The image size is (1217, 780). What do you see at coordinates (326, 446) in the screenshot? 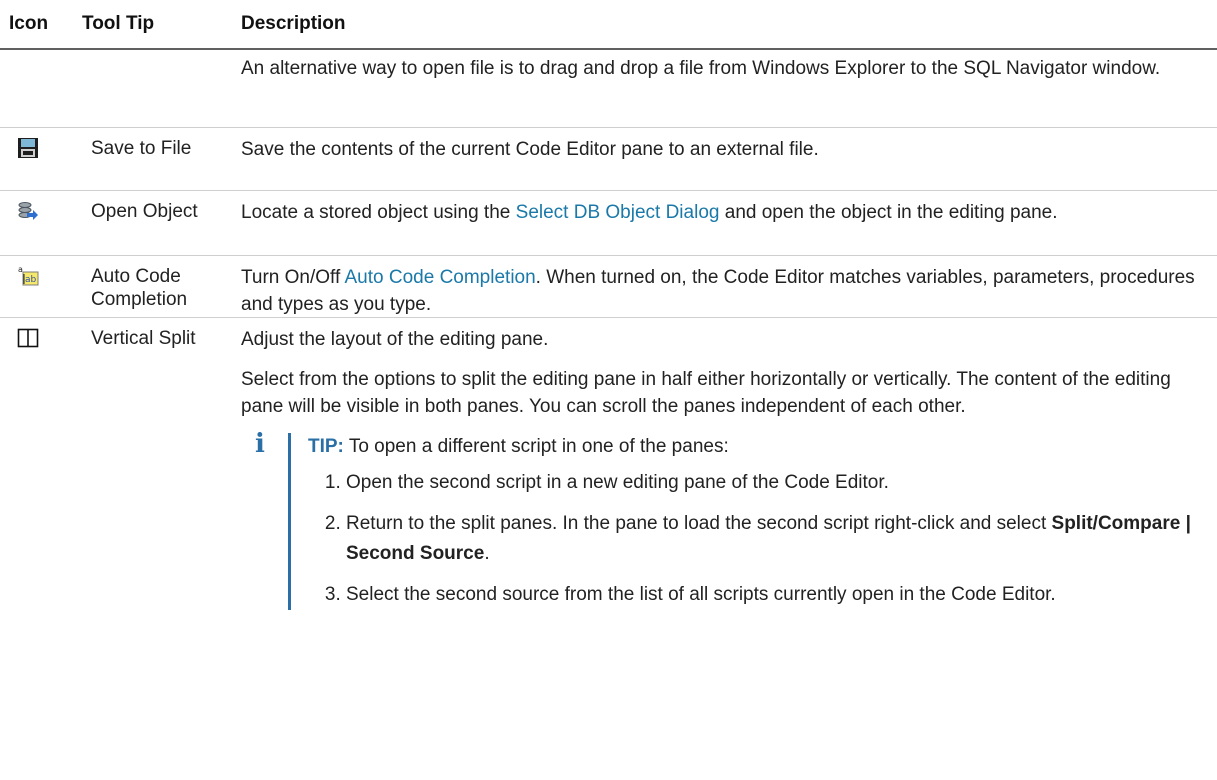
I see `tip-label: TIP:` at bounding box center [326, 446].